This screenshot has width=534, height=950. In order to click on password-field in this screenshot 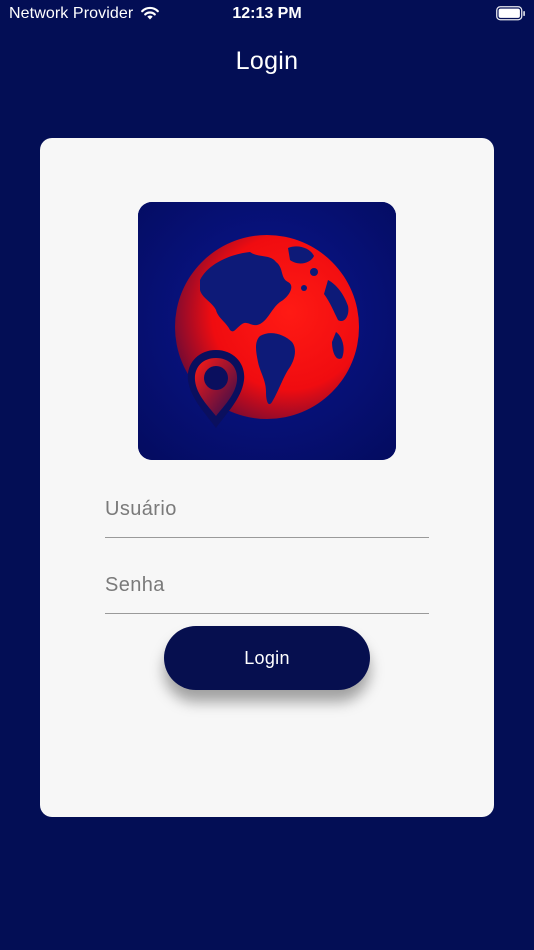, I will do `click(267, 586)`.